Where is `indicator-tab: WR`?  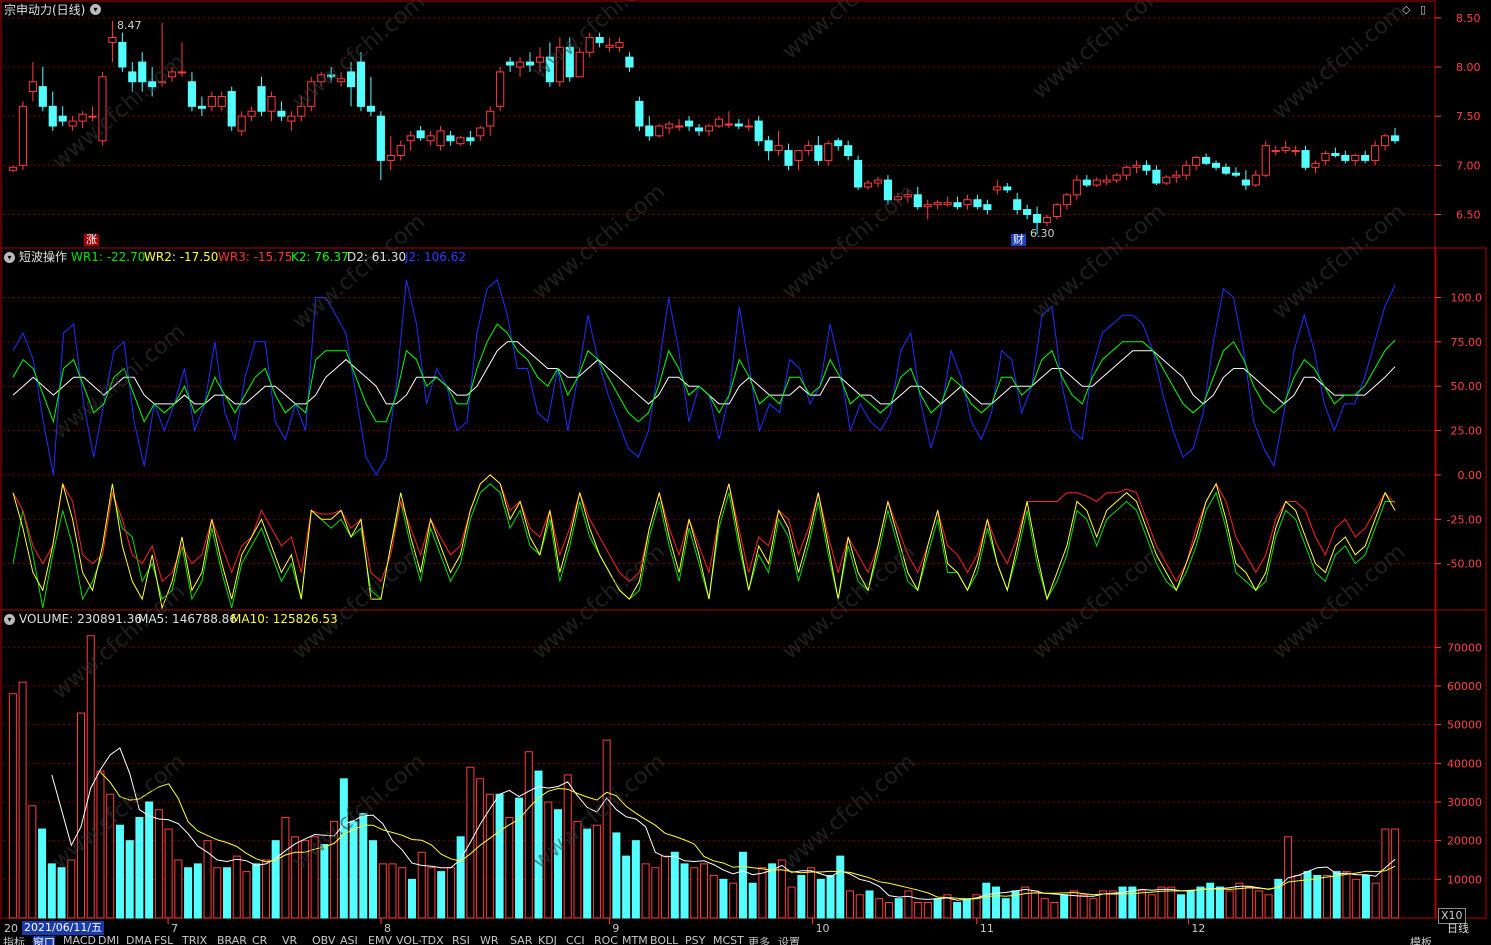
indicator-tab: WR is located at coordinates (489, 940).